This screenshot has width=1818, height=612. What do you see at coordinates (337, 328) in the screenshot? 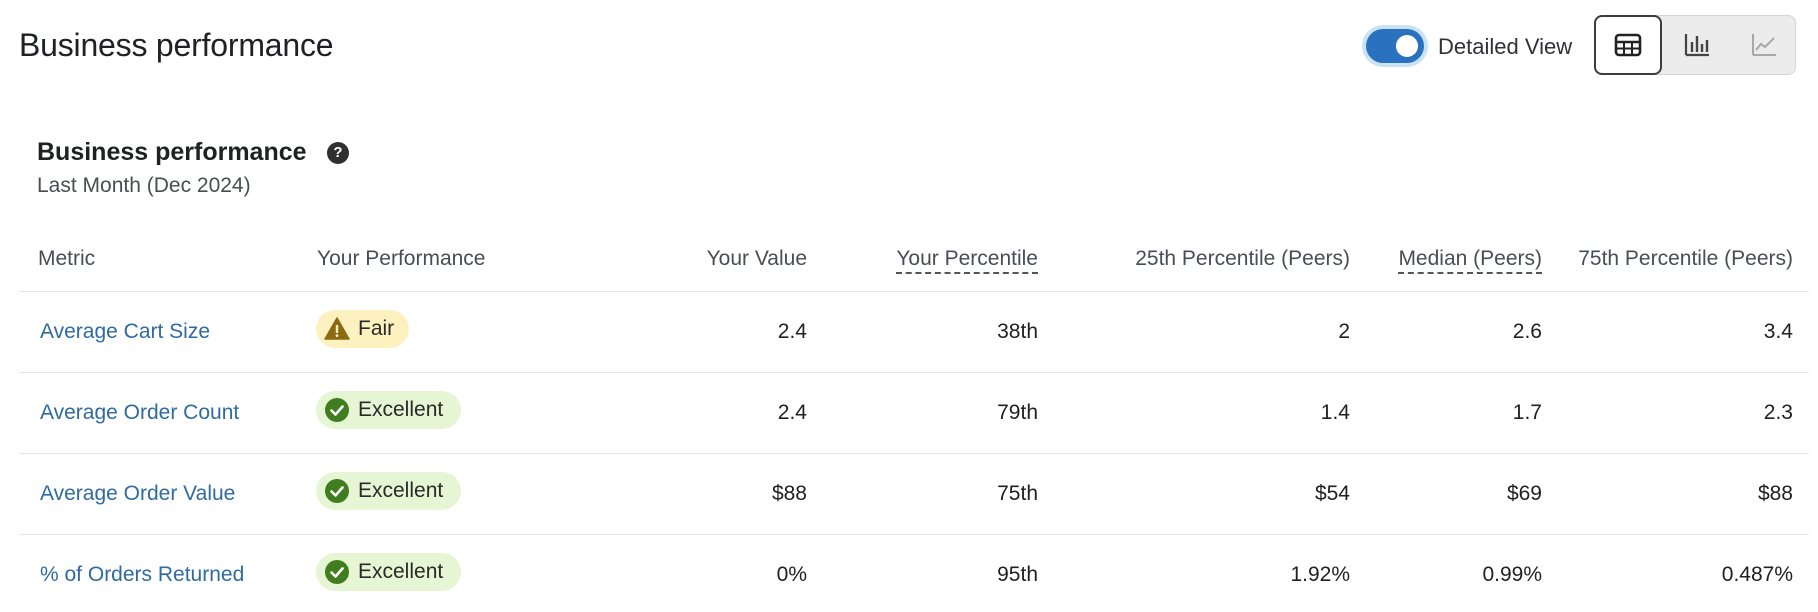
I see `warning-icon` at bounding box center [337, 328].